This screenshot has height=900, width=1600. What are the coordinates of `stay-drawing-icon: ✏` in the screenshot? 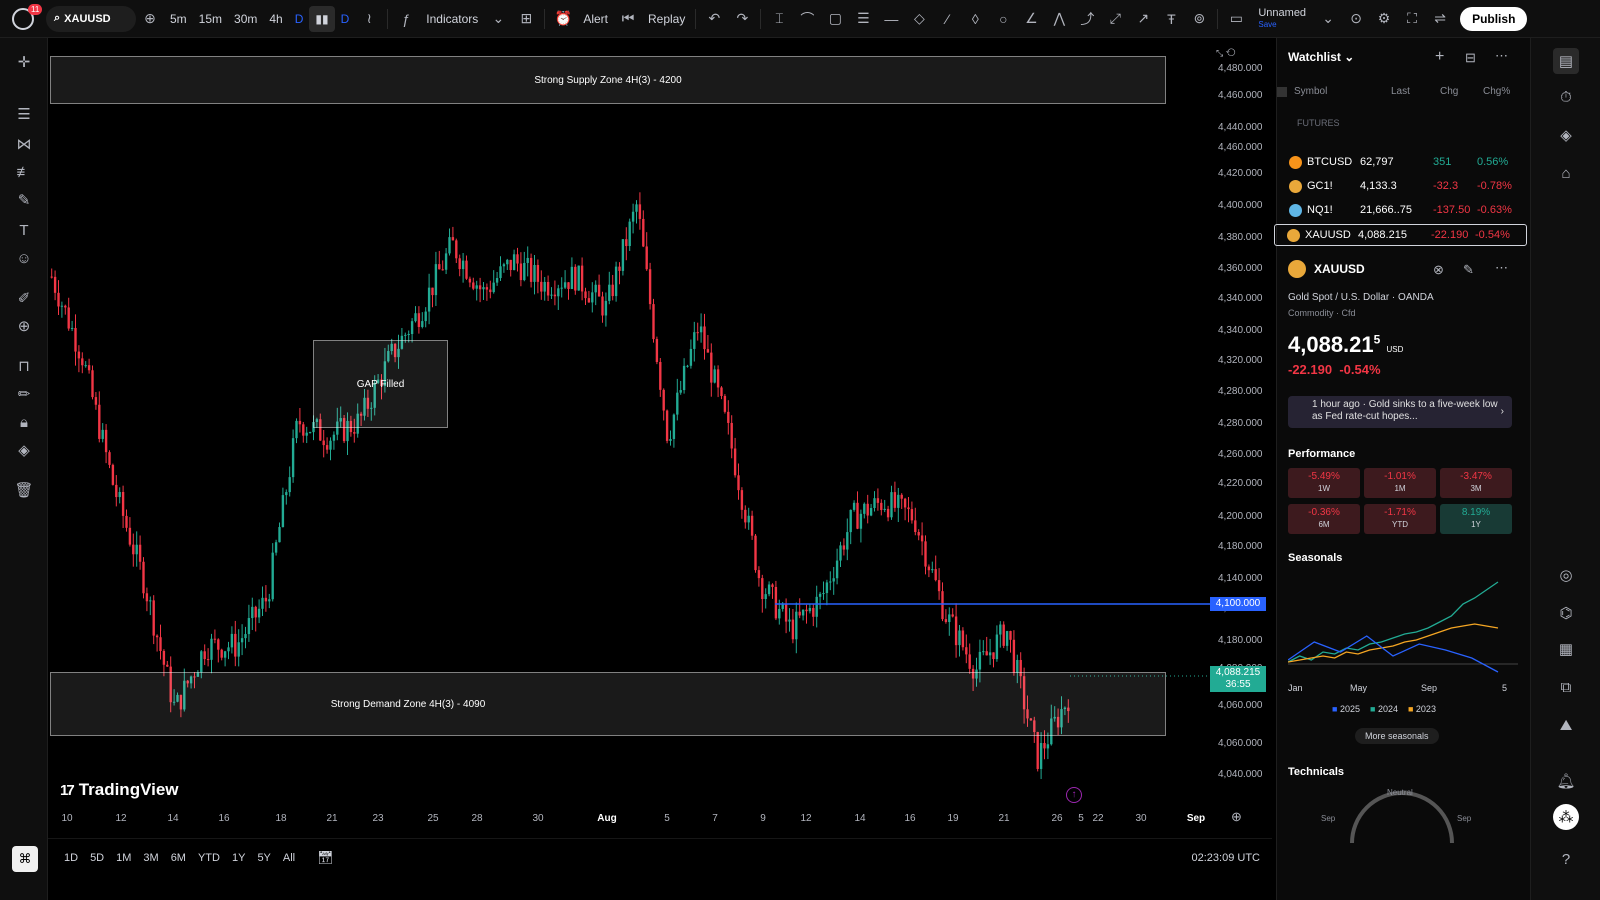 It's located at (24, 394).